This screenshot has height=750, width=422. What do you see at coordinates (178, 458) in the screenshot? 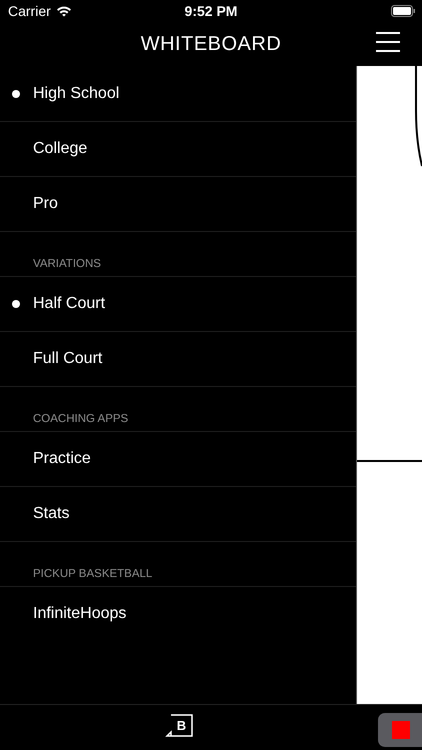
I see `menu-item: Practice` at bounding box center [178, 458].